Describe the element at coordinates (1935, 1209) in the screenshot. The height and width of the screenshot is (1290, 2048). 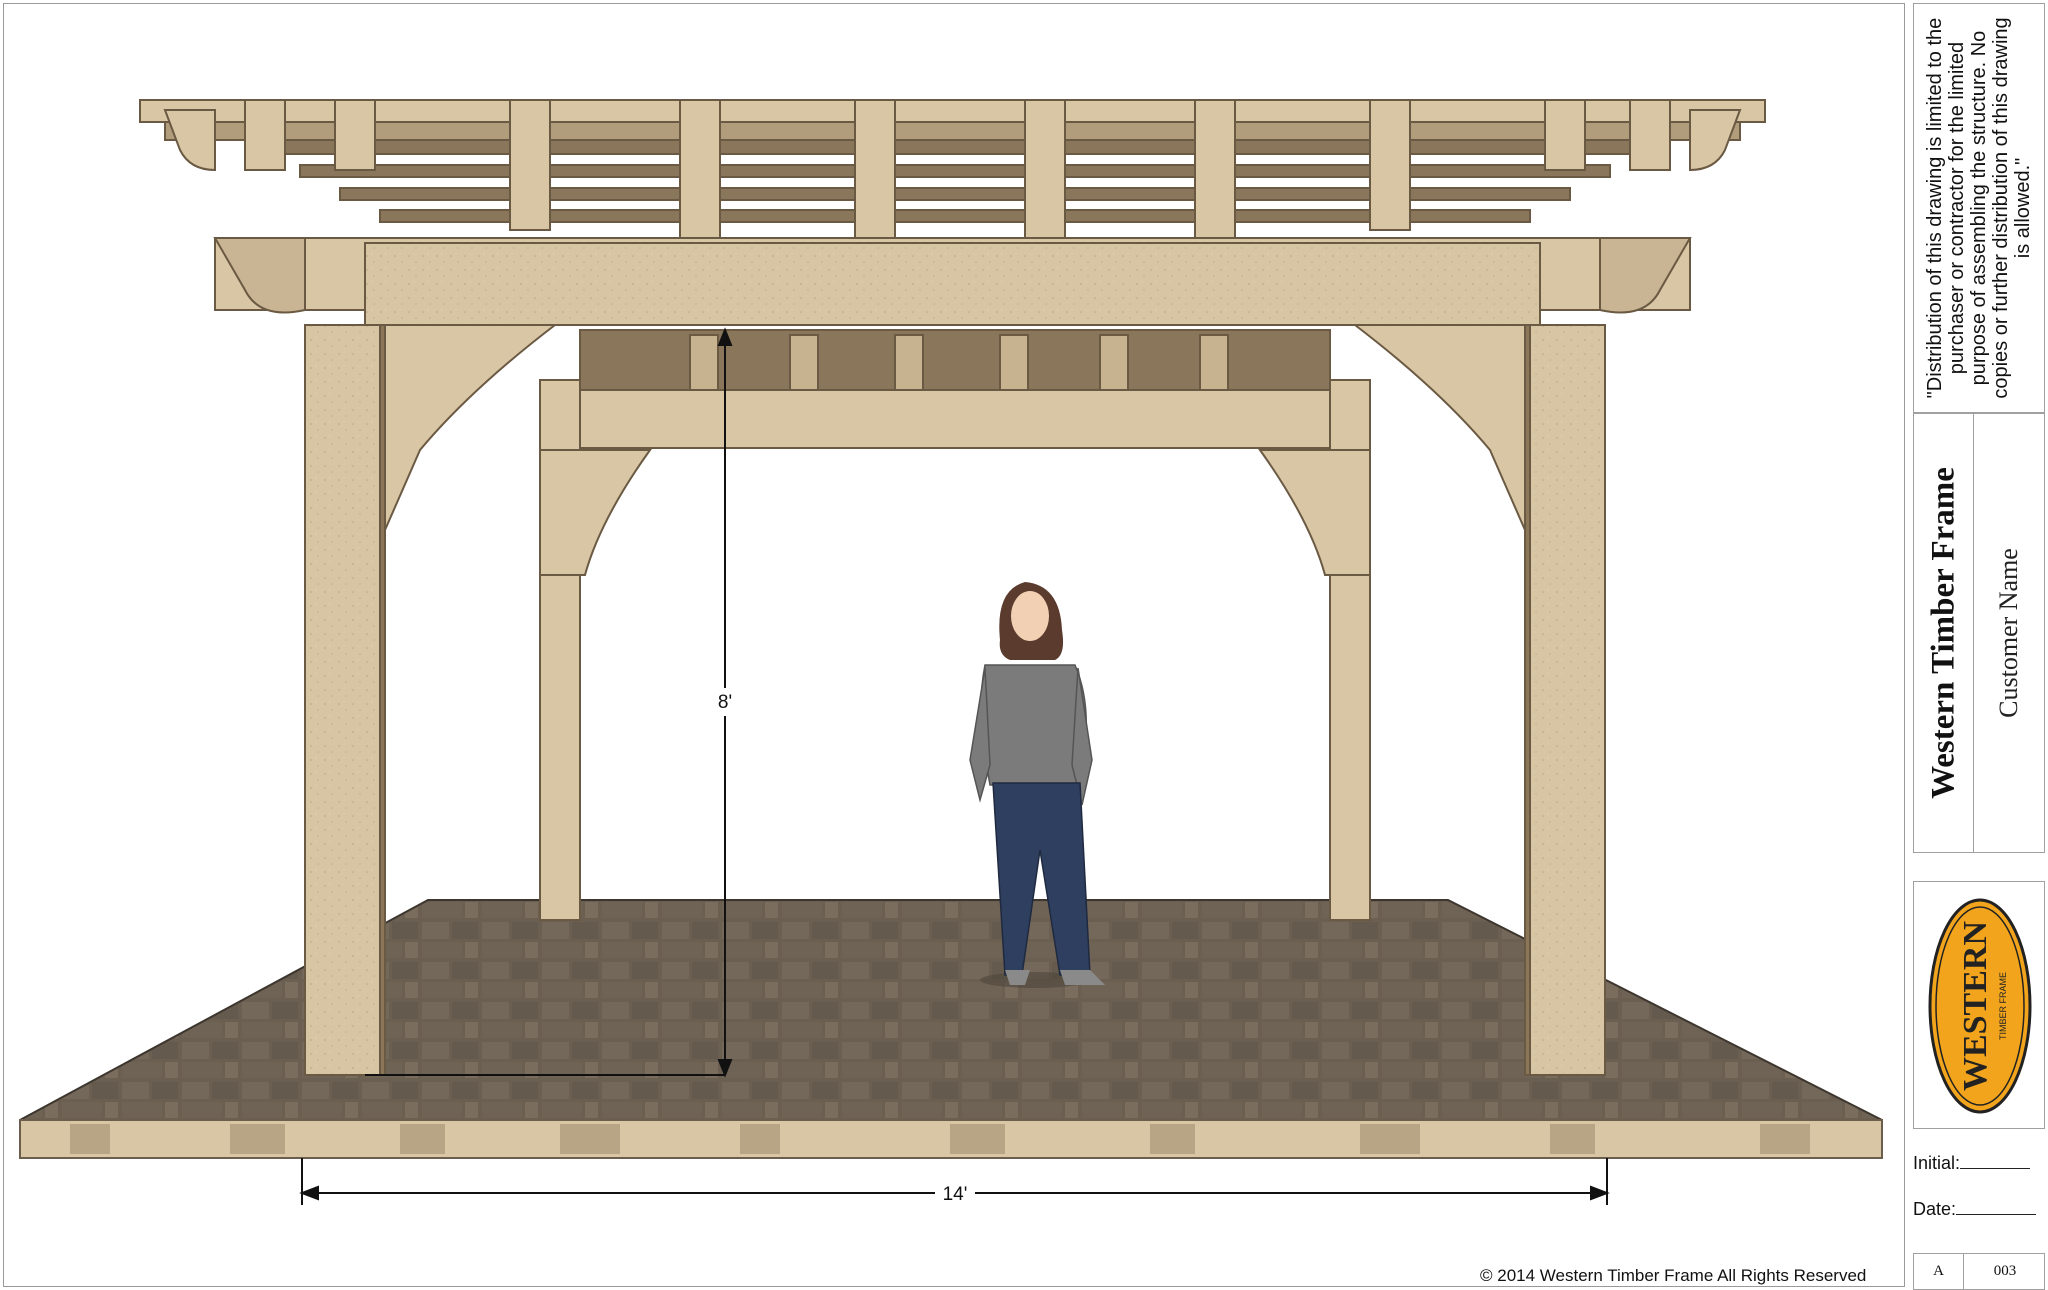
I see `date-label: Date:` at that location.